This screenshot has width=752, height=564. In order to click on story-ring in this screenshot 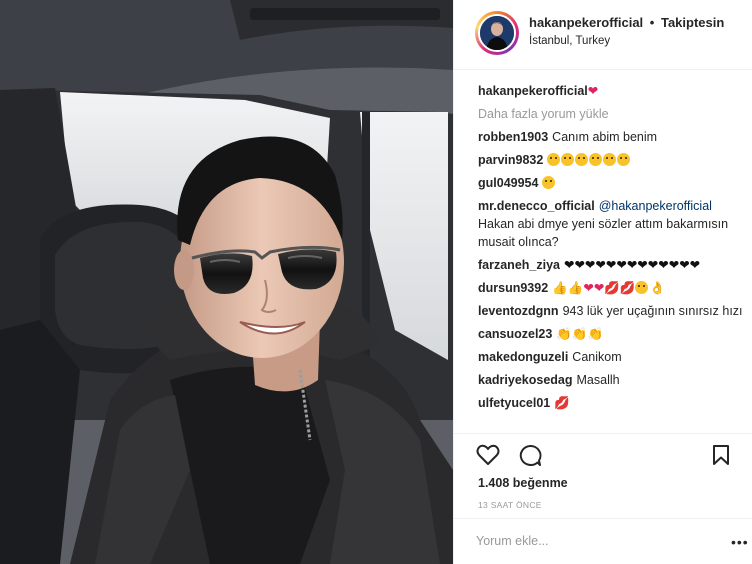, I will do `click(497, 33)`.